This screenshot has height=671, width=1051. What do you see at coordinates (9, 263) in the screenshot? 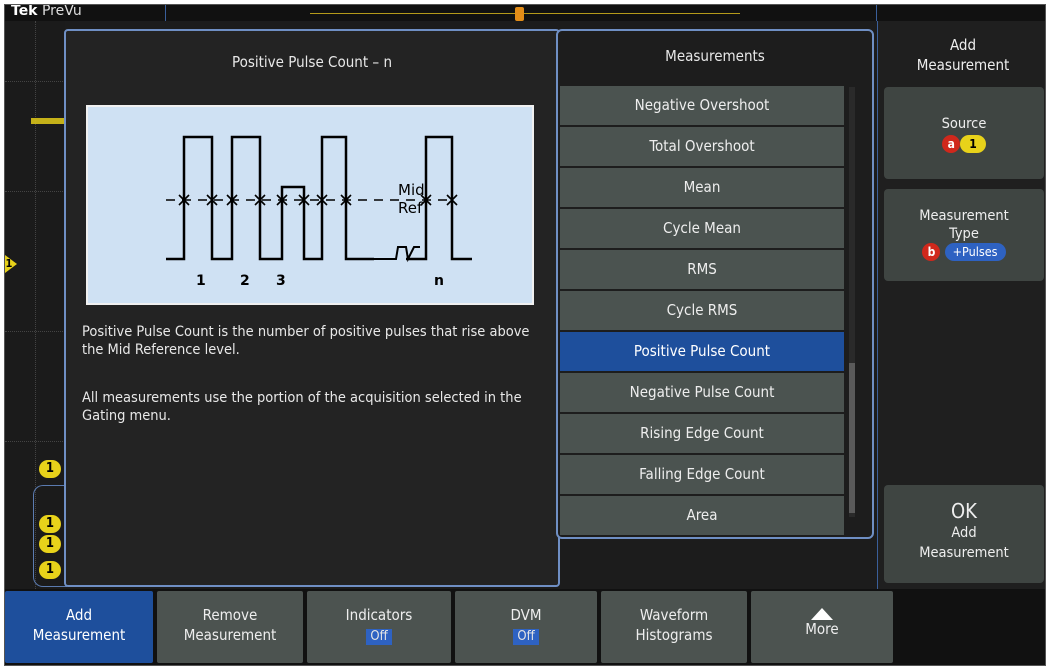
I see `channel-1-marker-label: 1` at bounding box center [9, 263].